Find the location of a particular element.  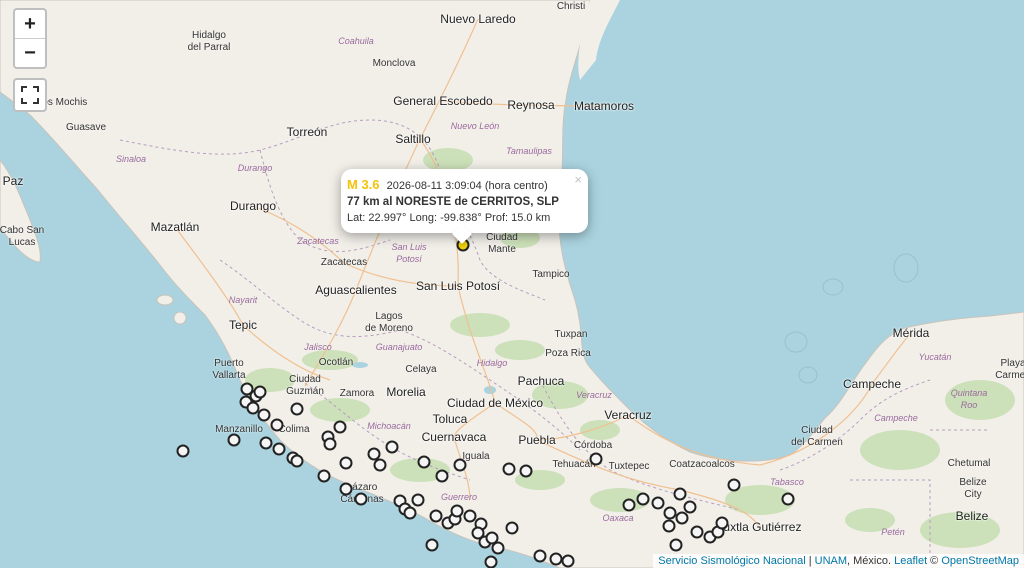

zoom-control: + − is located at coordinates (30, 38).